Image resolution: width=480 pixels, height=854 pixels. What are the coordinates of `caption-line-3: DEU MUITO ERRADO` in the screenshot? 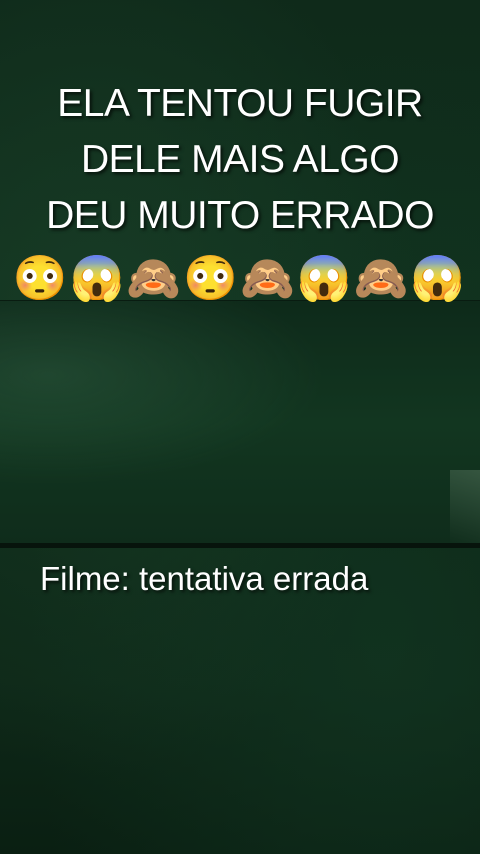 It's located at (240, 215).